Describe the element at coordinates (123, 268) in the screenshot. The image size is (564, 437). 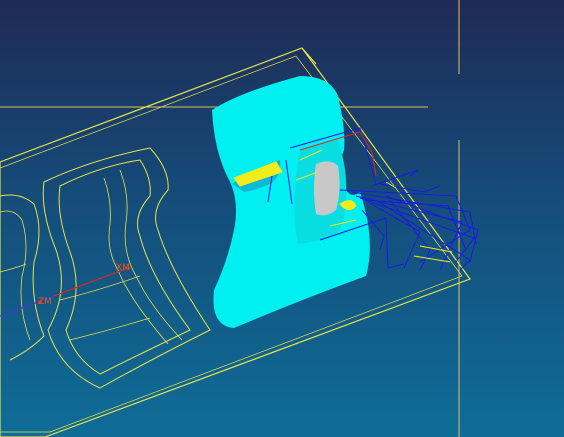
I see `x-axis-label: XM` at that location.